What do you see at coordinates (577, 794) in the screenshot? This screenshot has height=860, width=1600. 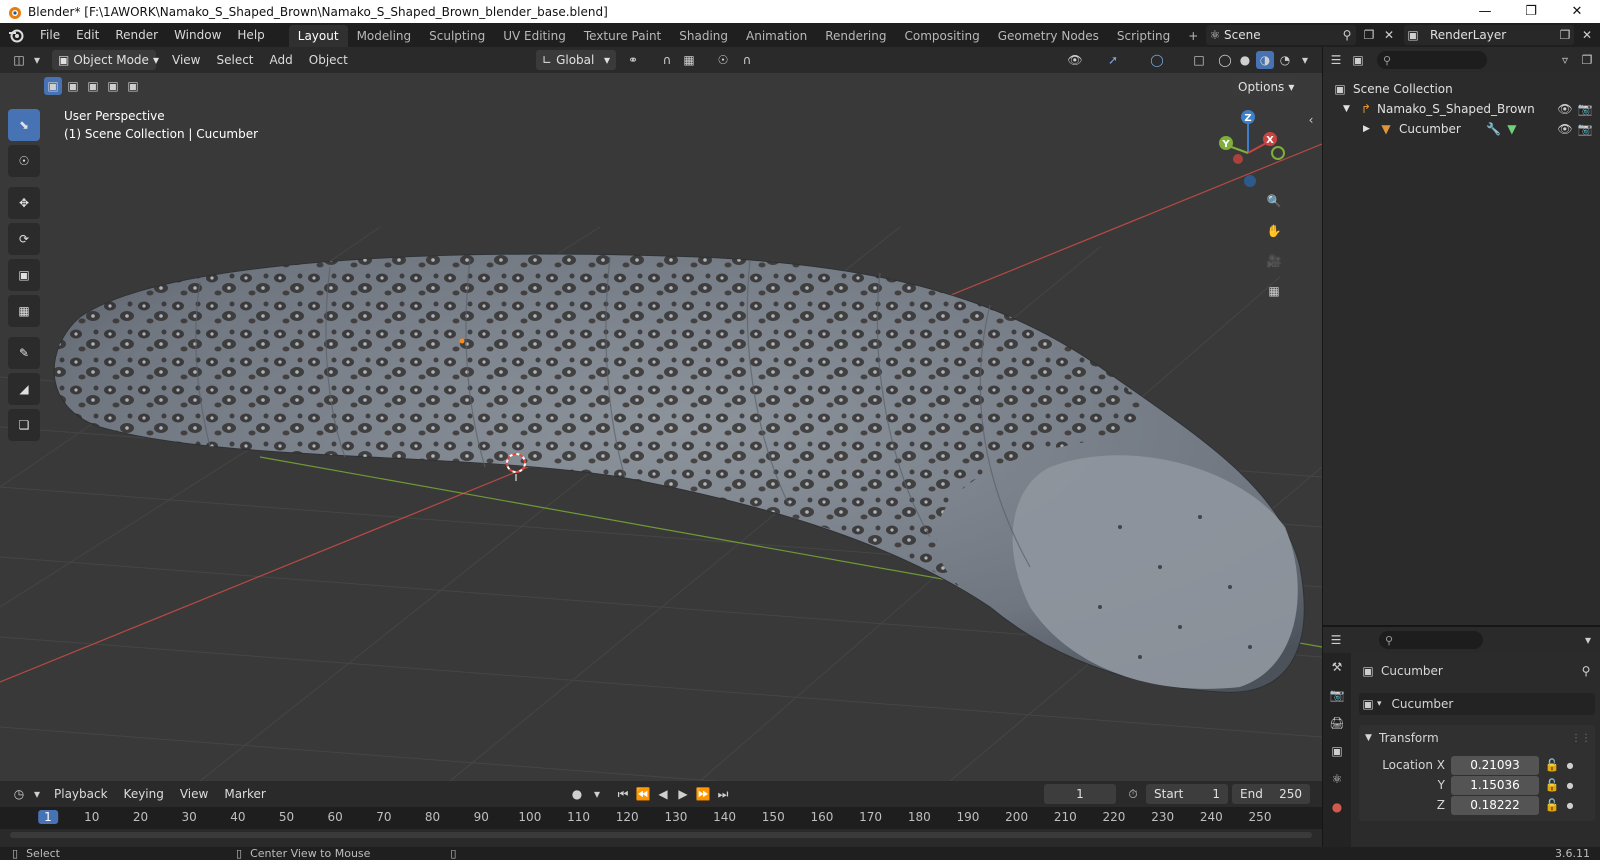 I see `auto-keying-icon: ●` at bounding box center [577, 794].